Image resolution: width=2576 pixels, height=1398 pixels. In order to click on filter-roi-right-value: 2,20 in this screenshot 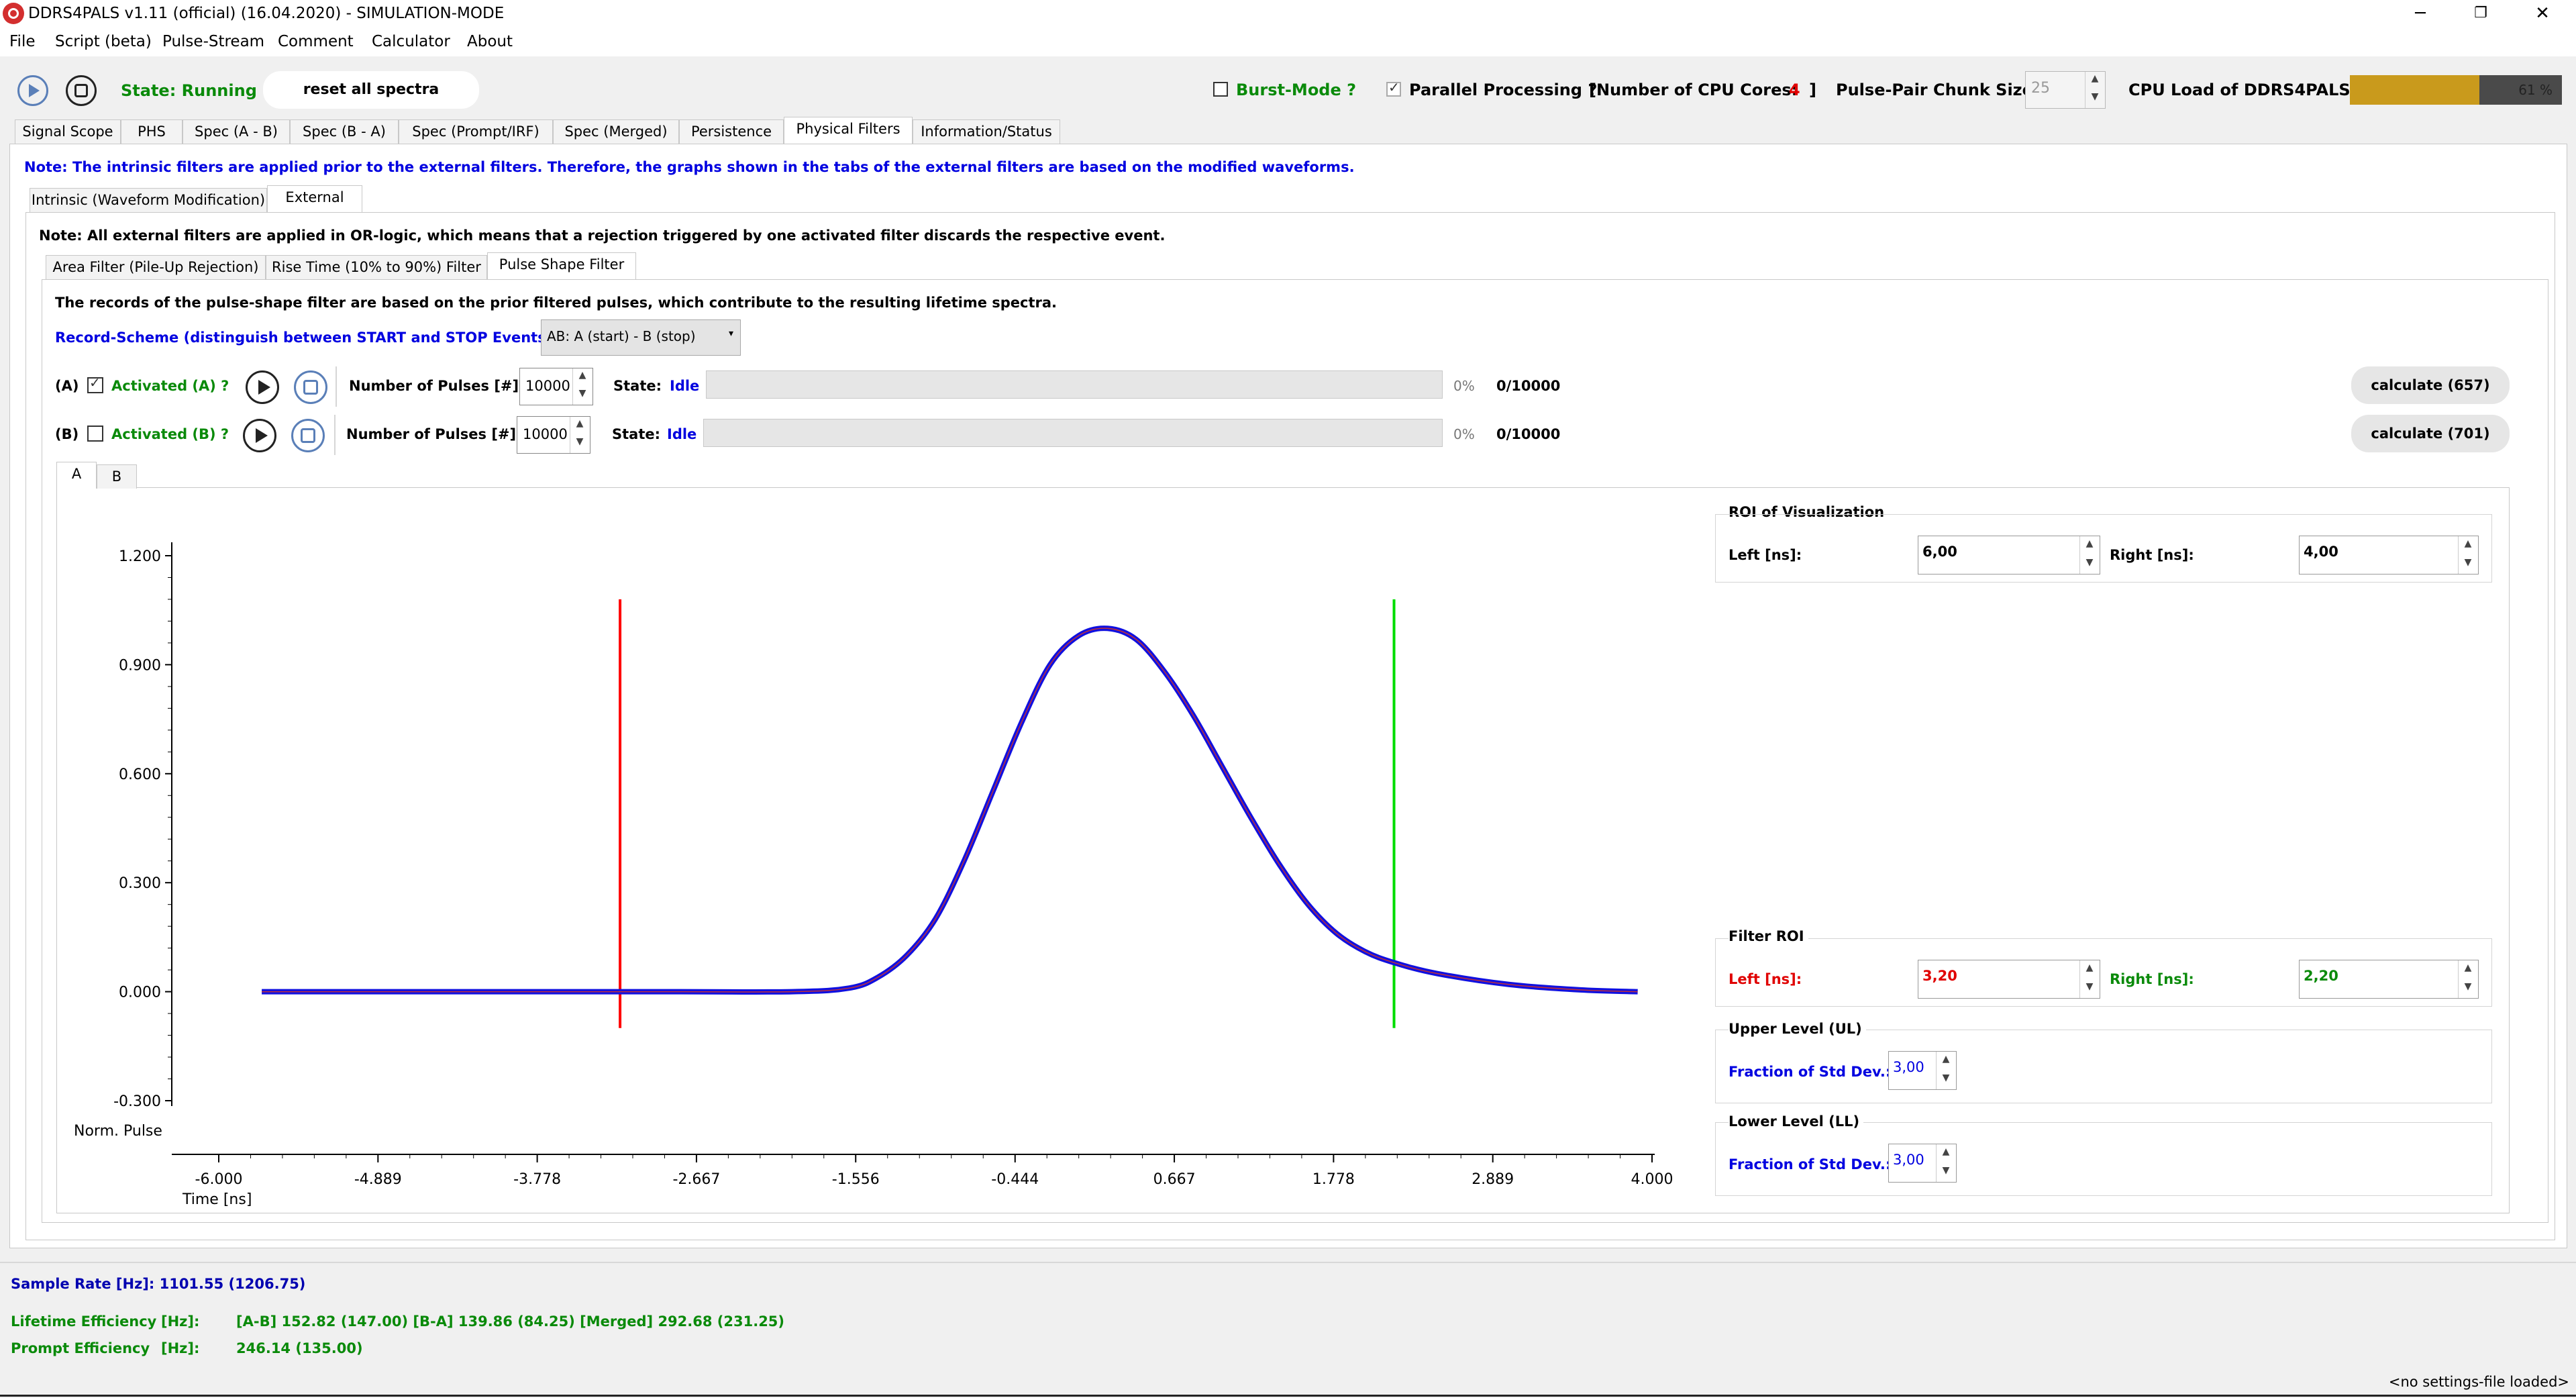, I will do `click(2321, 976)`.